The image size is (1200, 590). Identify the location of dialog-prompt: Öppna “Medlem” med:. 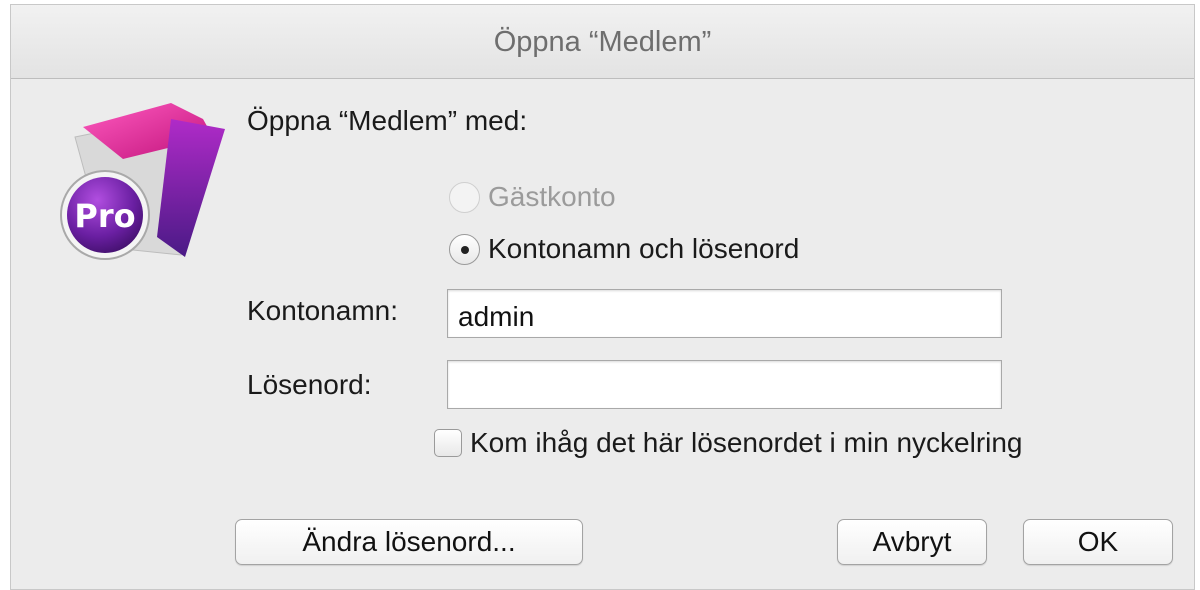
(387, 120).